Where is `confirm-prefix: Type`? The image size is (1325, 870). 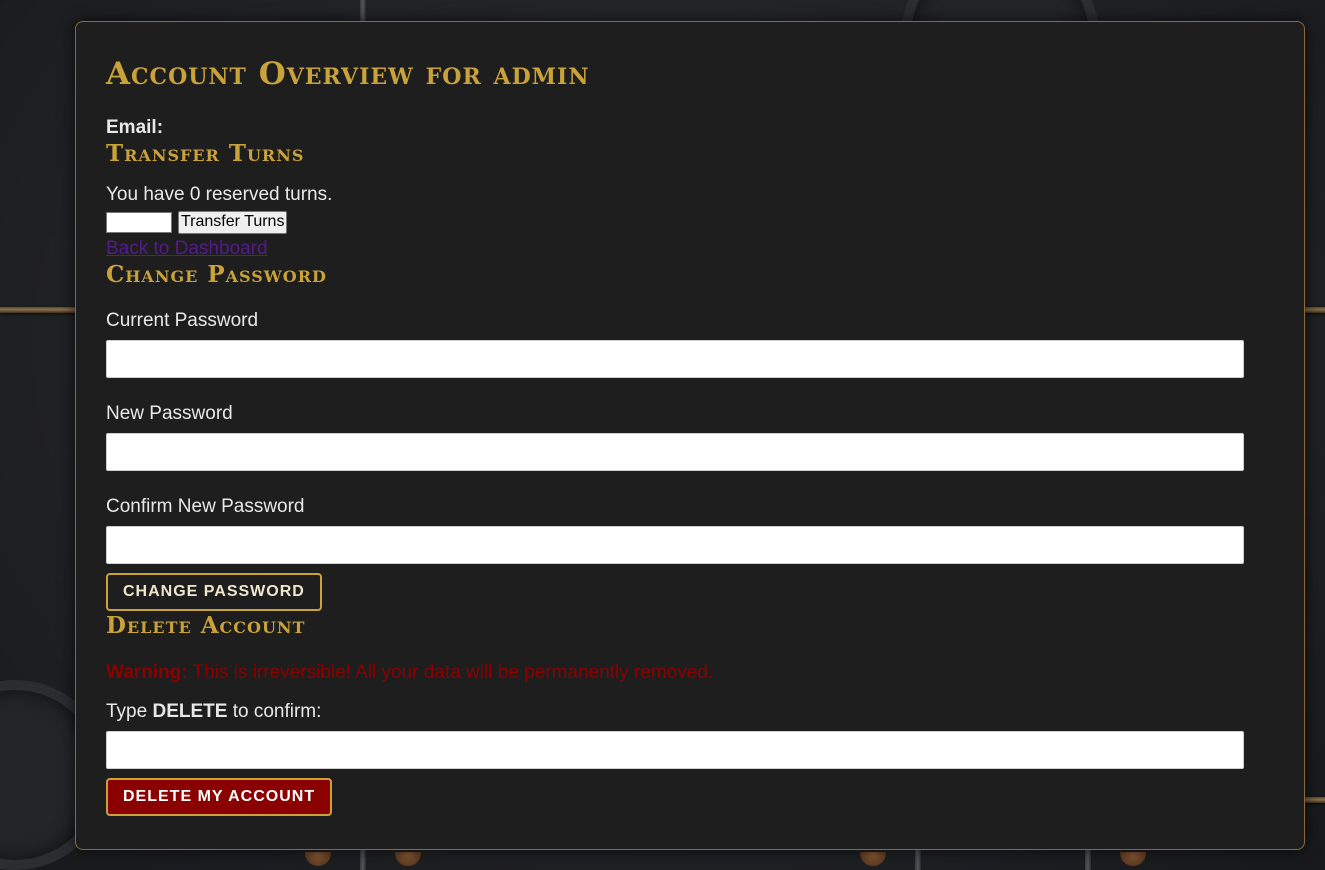 confirm-prefix: Type is located at coordinates (129, 711).